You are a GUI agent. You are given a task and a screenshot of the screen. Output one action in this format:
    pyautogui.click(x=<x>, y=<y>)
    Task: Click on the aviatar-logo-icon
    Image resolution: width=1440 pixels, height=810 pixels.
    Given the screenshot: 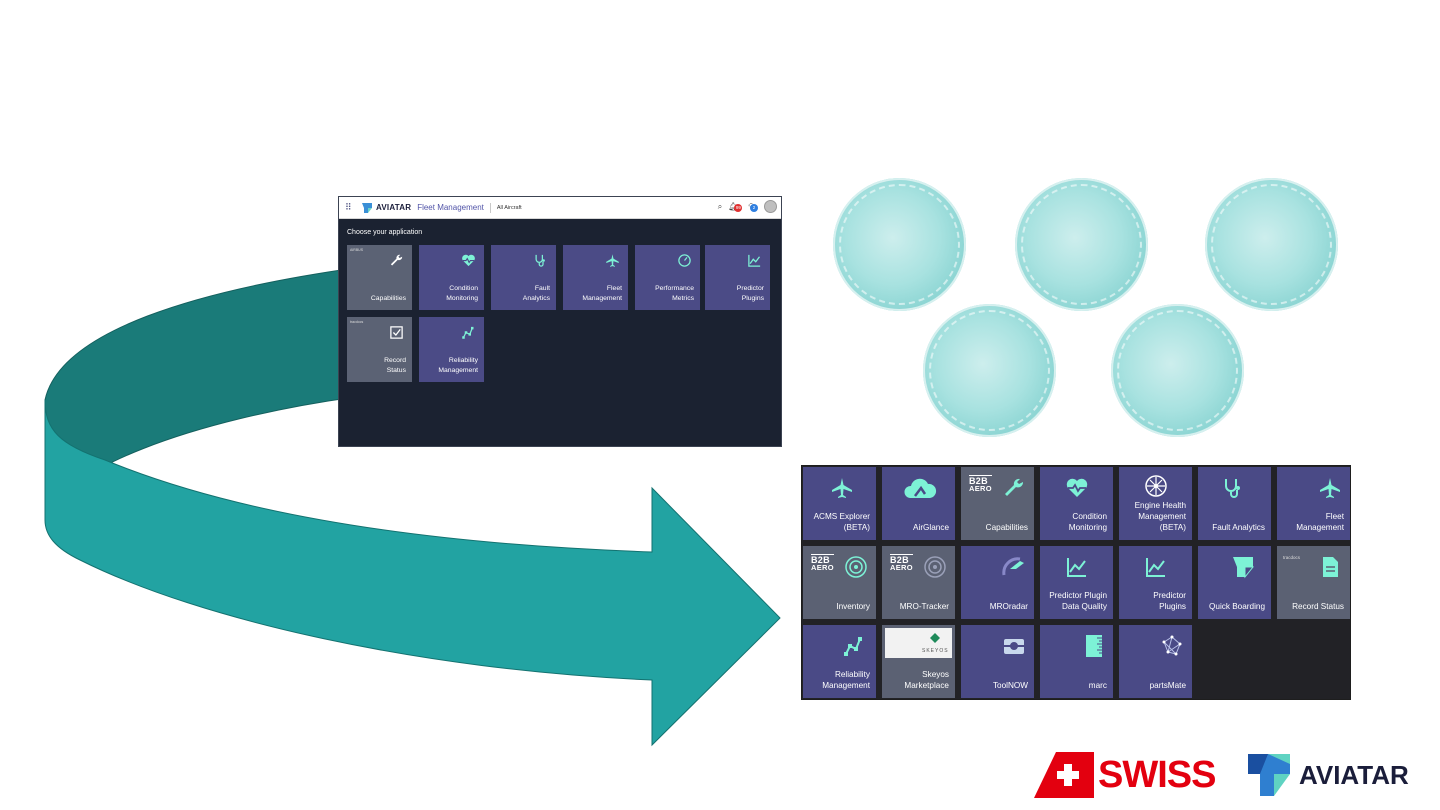 What is the action you would take?
    pyautogui.click(x=1244, y=568)
    